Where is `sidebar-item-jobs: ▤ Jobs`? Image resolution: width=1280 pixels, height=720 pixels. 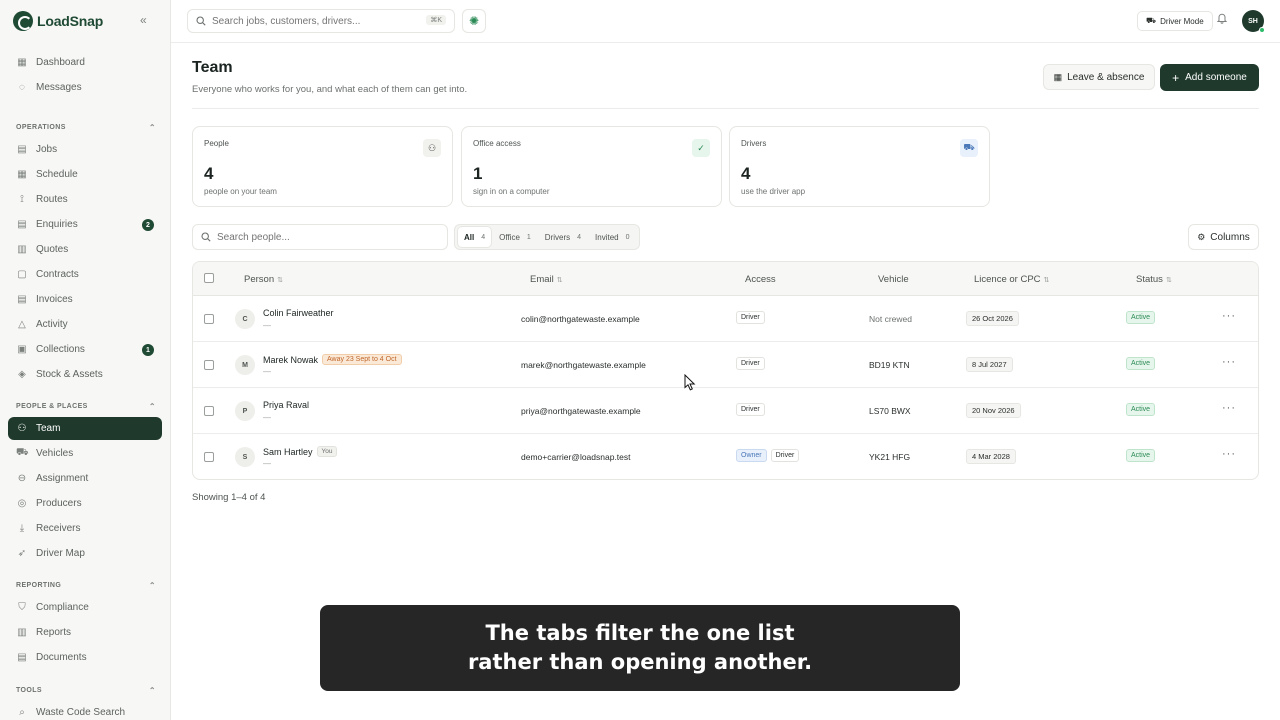
sidebar-item-jobs: ▤ Jobs is located at coordinates (85, 149).